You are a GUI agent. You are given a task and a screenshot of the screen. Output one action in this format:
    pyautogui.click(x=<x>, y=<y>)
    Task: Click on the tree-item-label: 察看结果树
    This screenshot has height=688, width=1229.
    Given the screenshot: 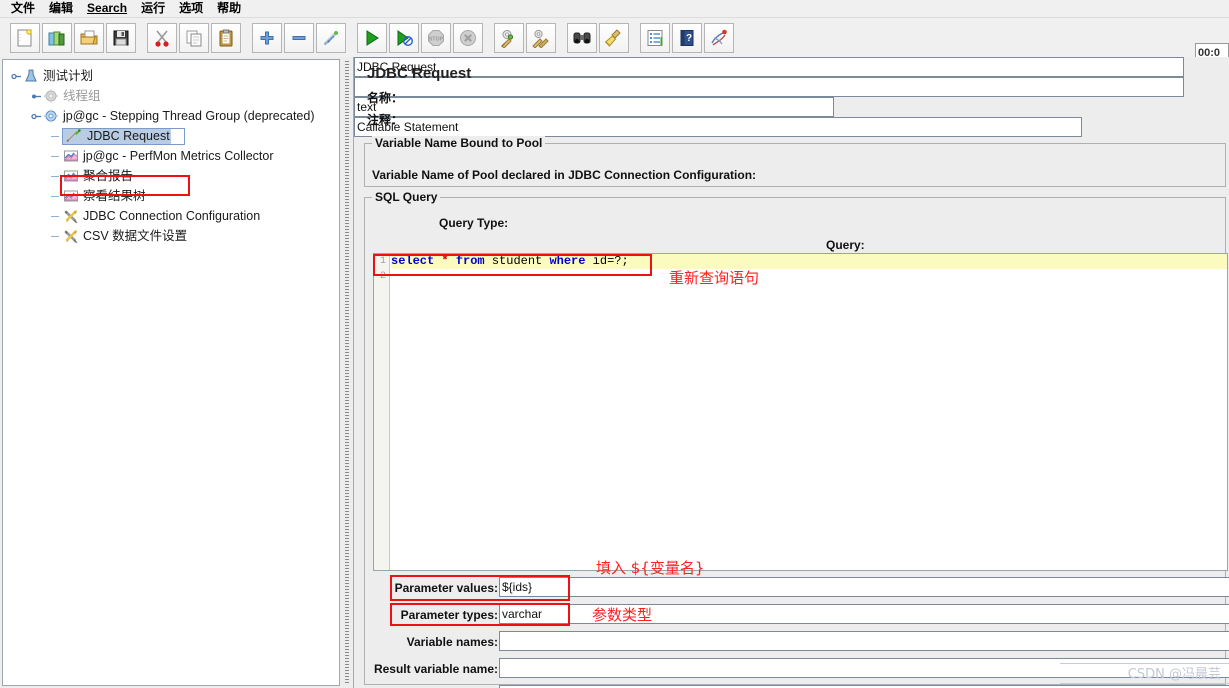 What is the action you would take?
    pyautogui.click(x=114, y=196)
    